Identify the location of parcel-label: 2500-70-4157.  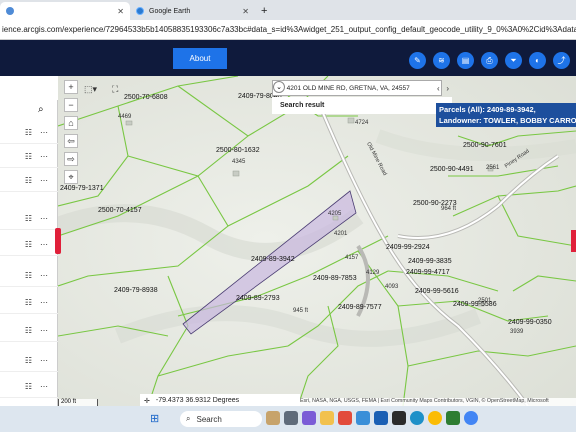
(120, 210).